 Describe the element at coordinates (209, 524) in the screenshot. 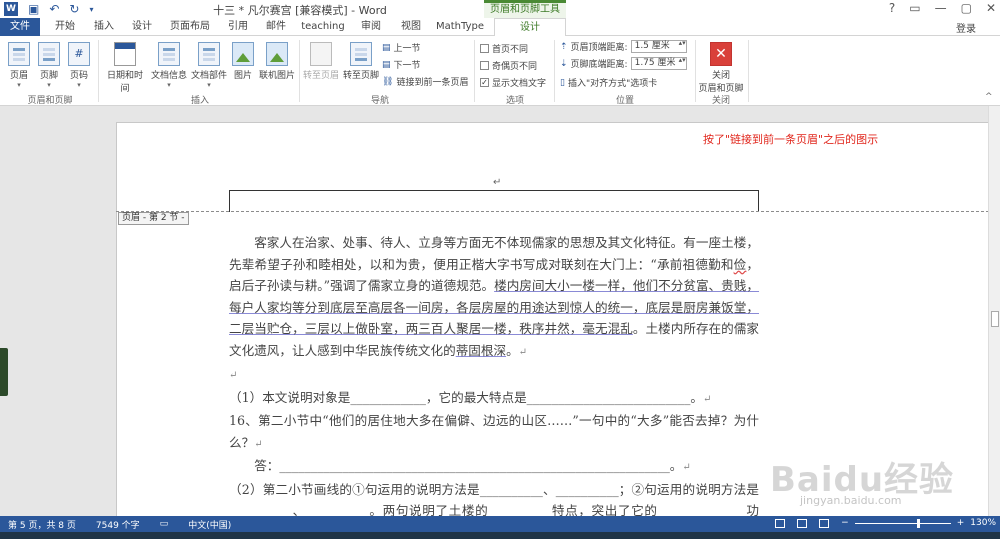

I see `language-indicator: 中文(中国)` at that location.